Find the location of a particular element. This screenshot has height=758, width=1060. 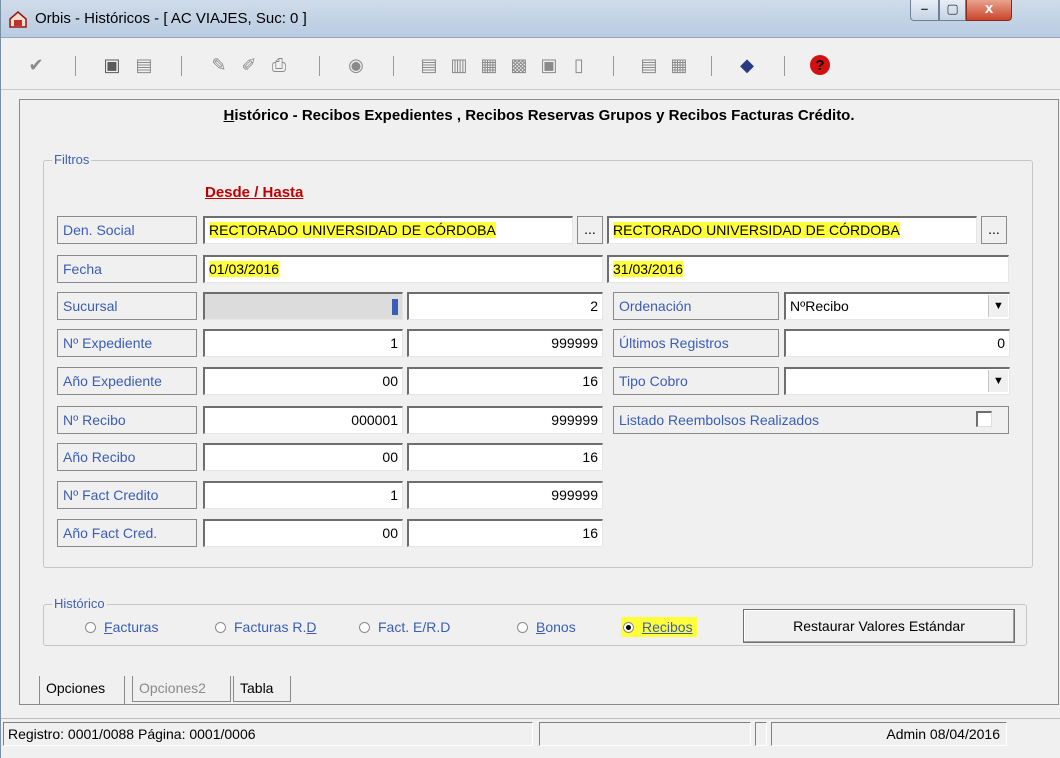

help-icon: ? is located at coordinates (820, 65).